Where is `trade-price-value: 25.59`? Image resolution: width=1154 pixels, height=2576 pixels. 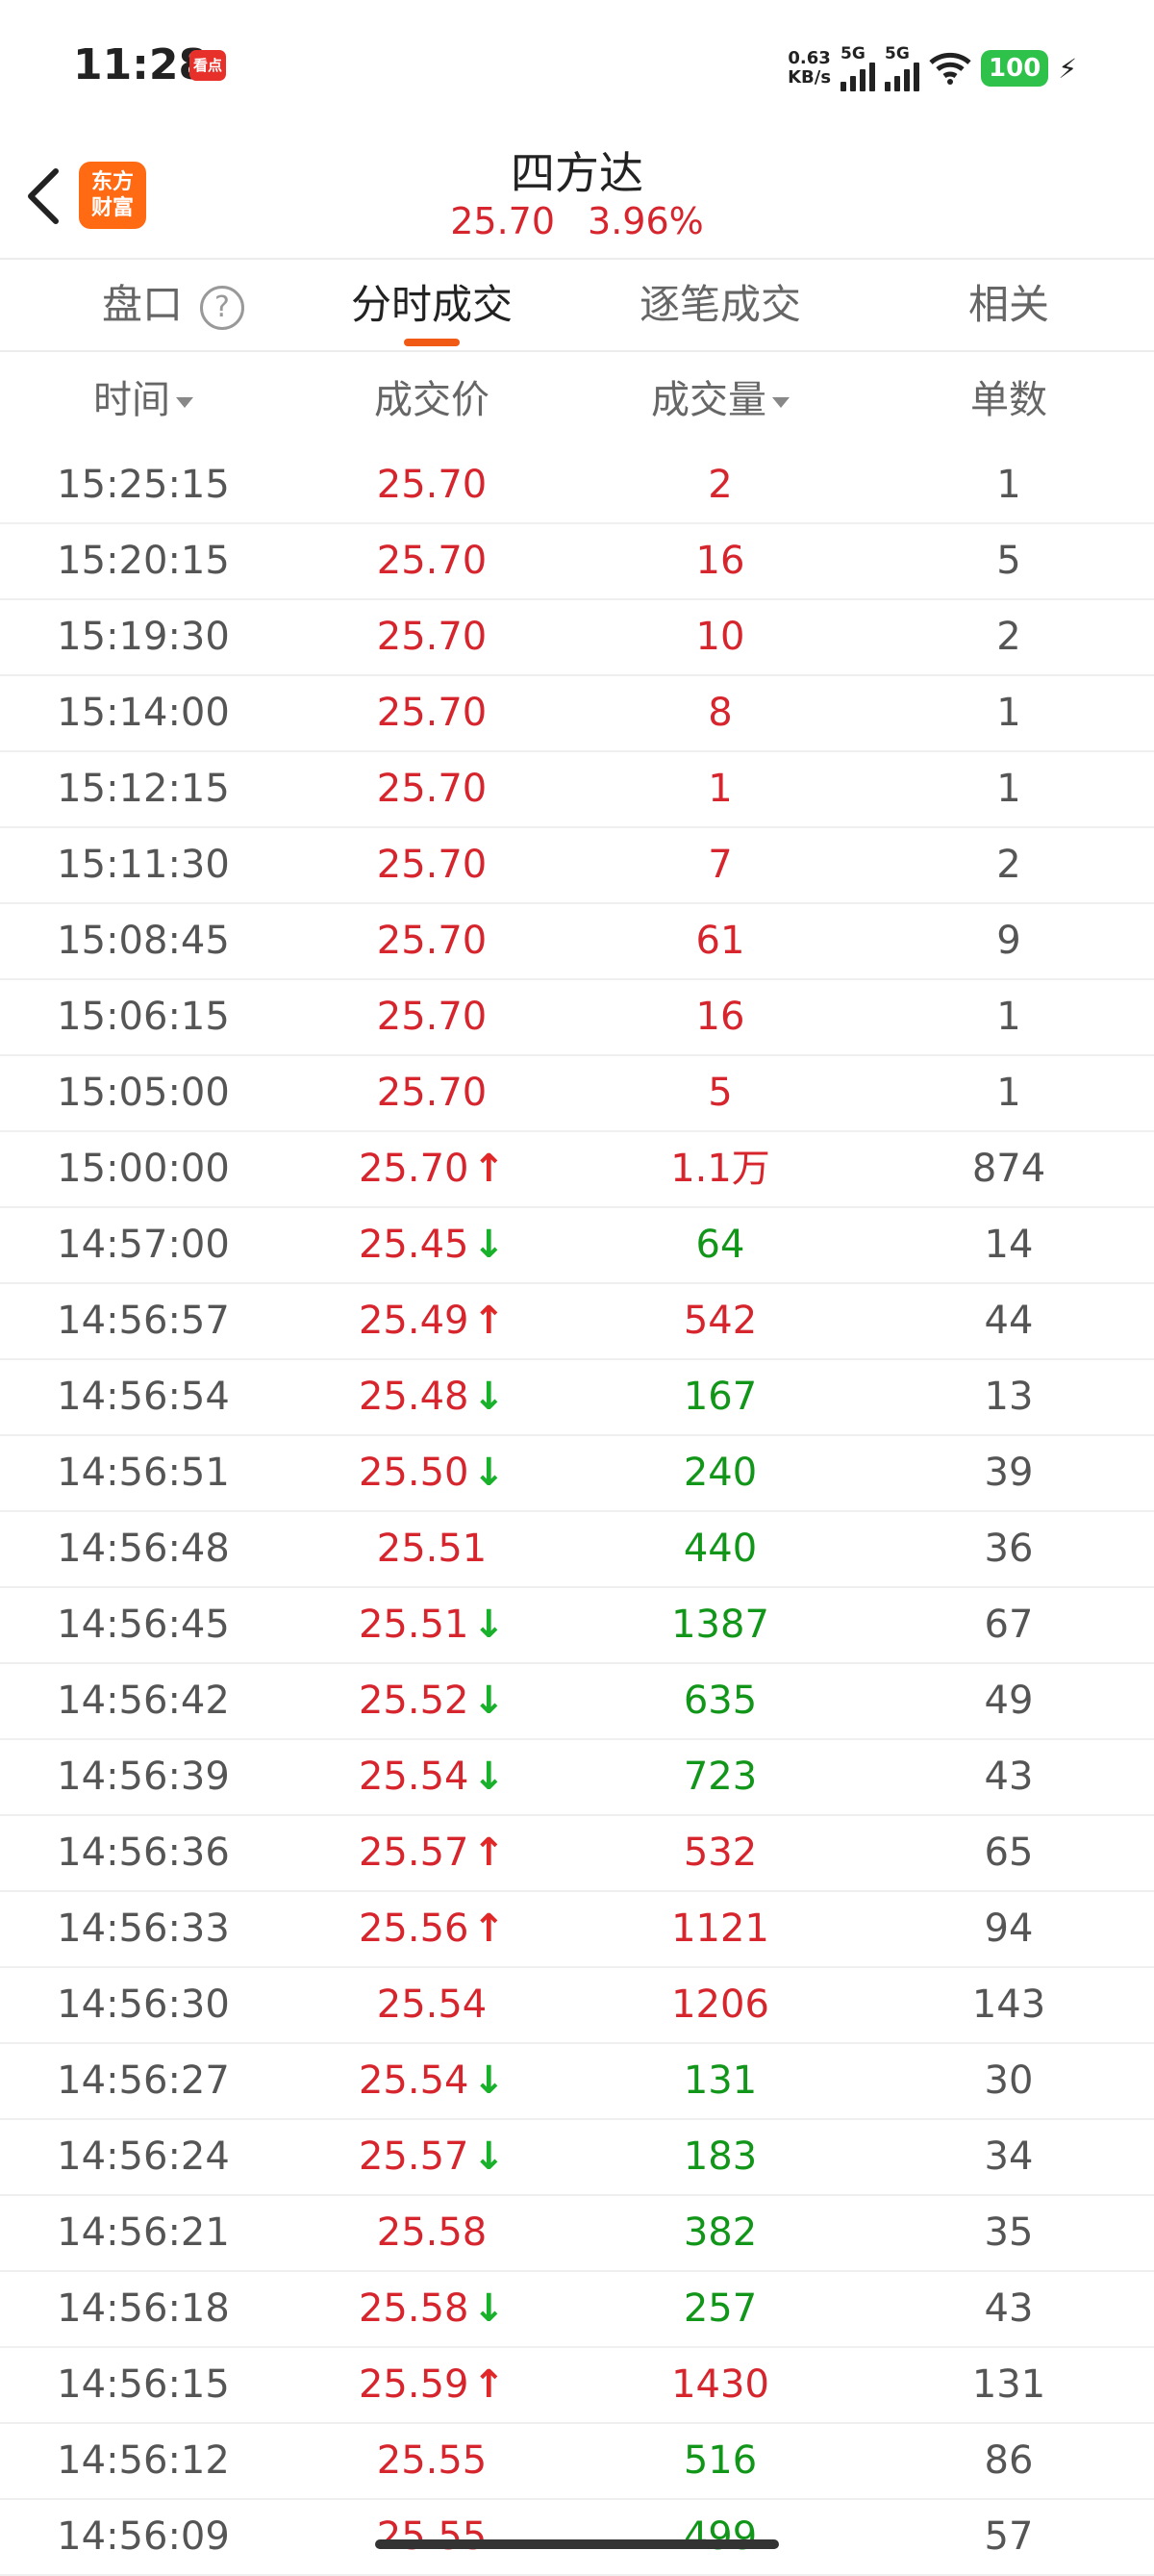 trade-price-value: 25.59 is located at coordinates (414, 2384).